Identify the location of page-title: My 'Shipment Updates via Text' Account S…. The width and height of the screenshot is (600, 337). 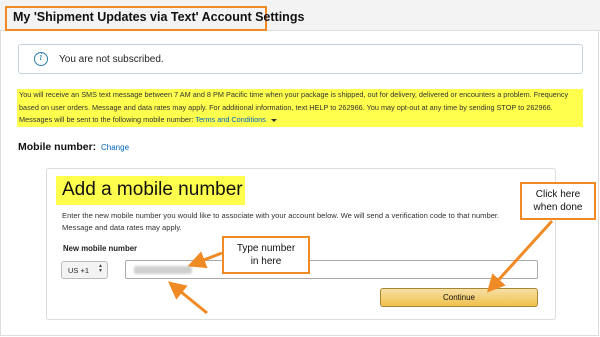
(159, 17).